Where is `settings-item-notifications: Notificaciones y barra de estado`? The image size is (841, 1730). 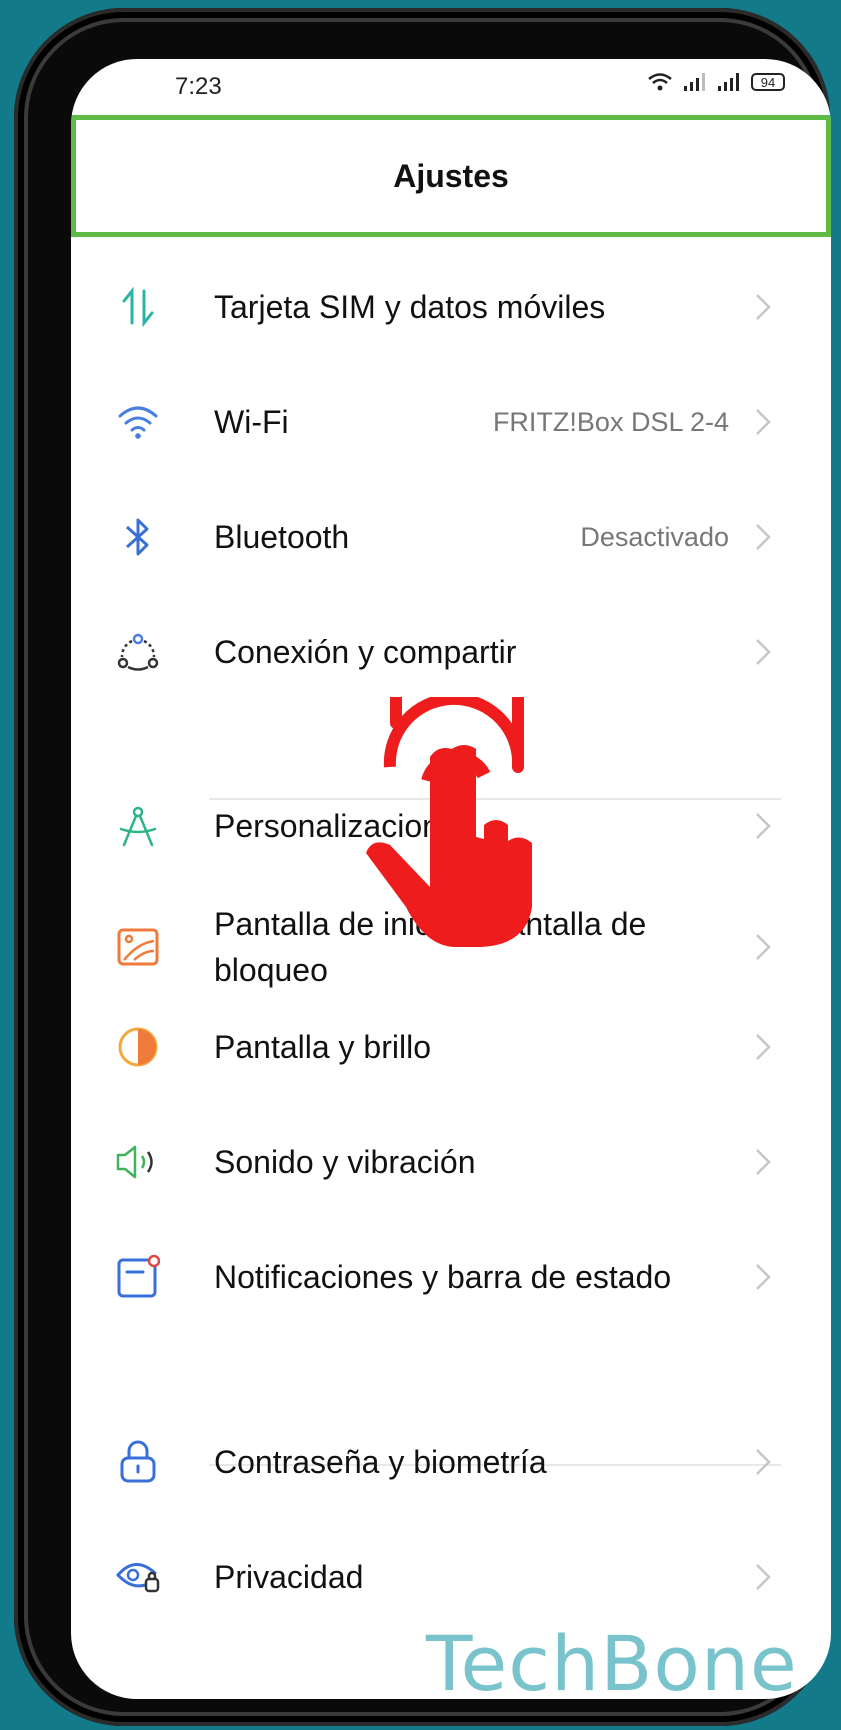
settings-item-notifications: Notificaciones y barra de estado is located at coordinates (451, 1277).